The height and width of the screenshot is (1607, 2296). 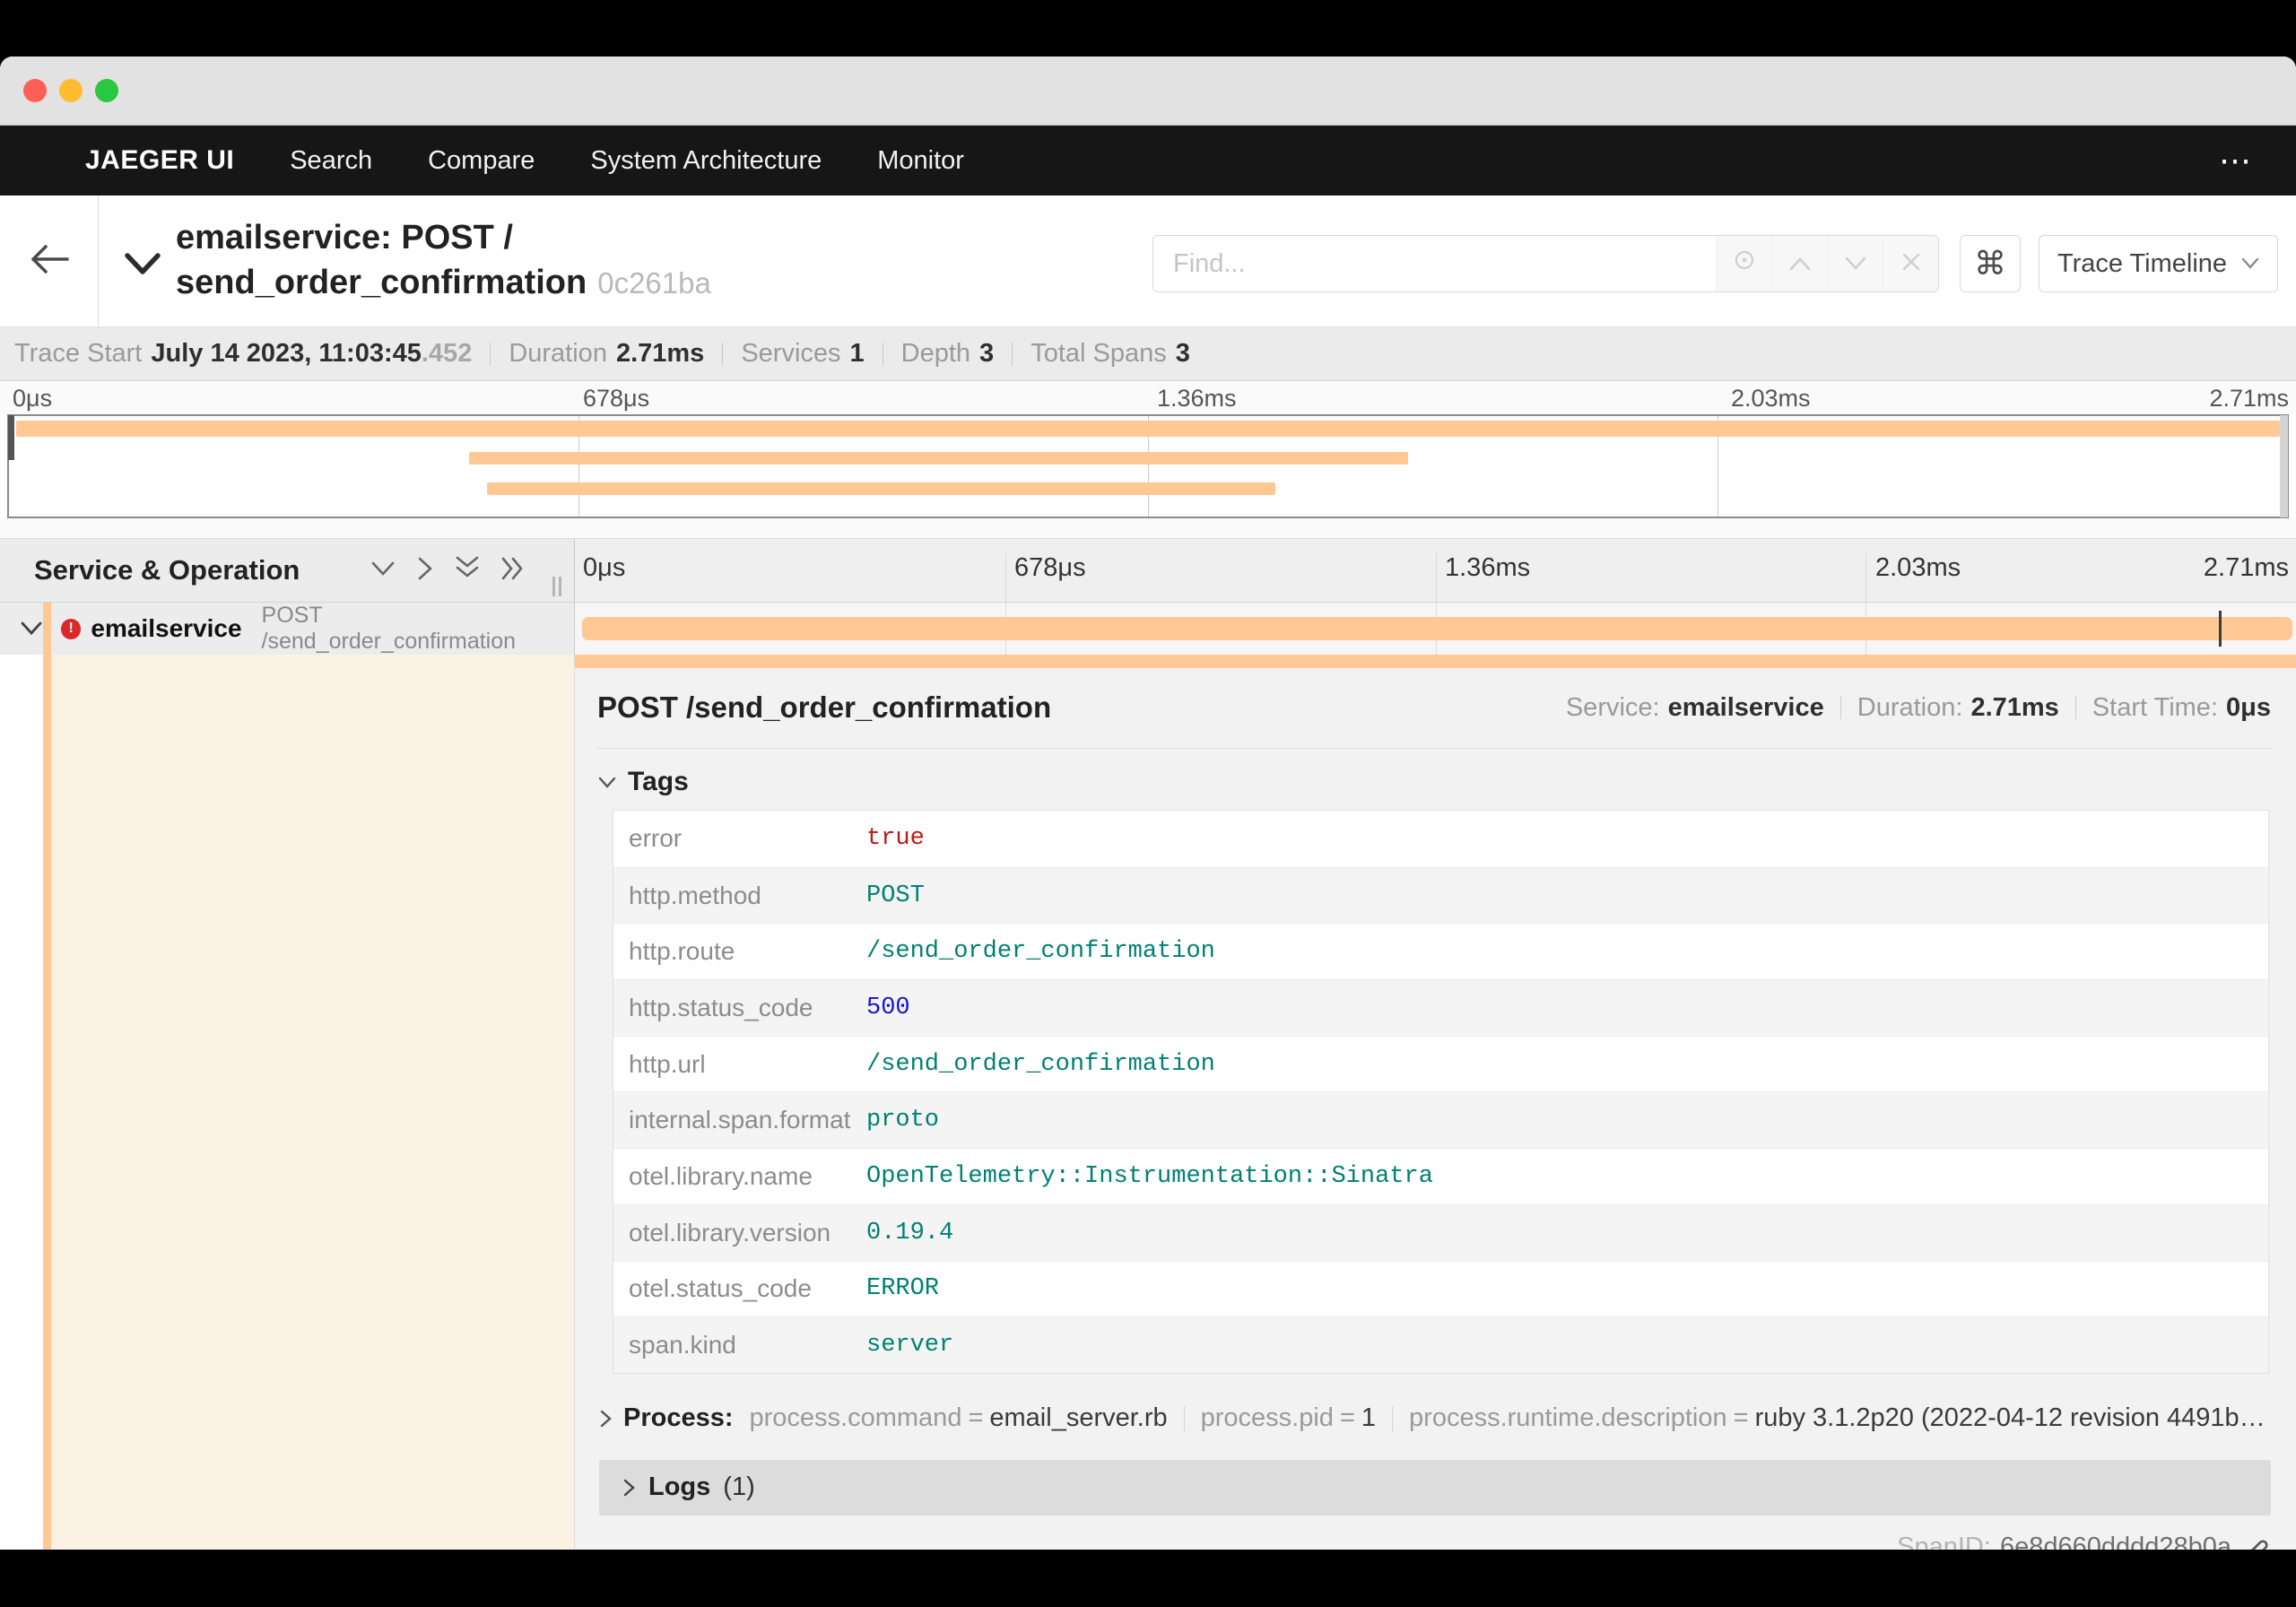 I want to click on arrow-left-icon, so click(x=49, y=262).